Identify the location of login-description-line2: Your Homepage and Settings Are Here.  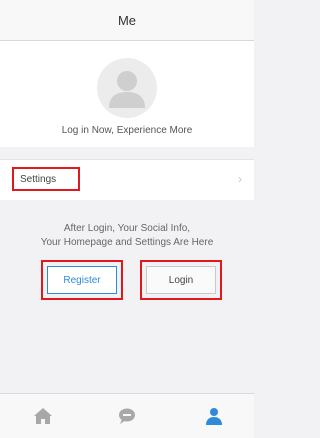
(127, 242).